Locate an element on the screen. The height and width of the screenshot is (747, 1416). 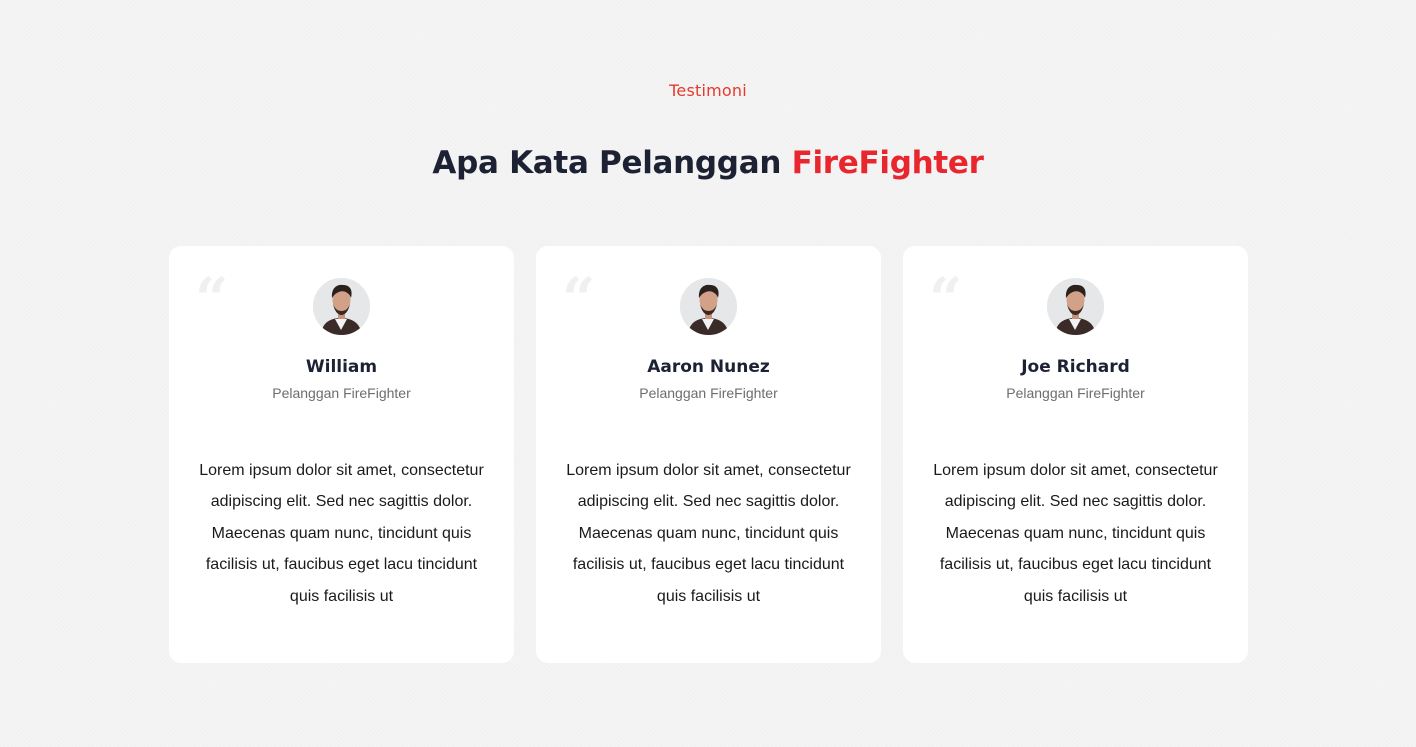
section-title: Apa Kata Pelanggan FireFighter is located at coordinates (708, 163).